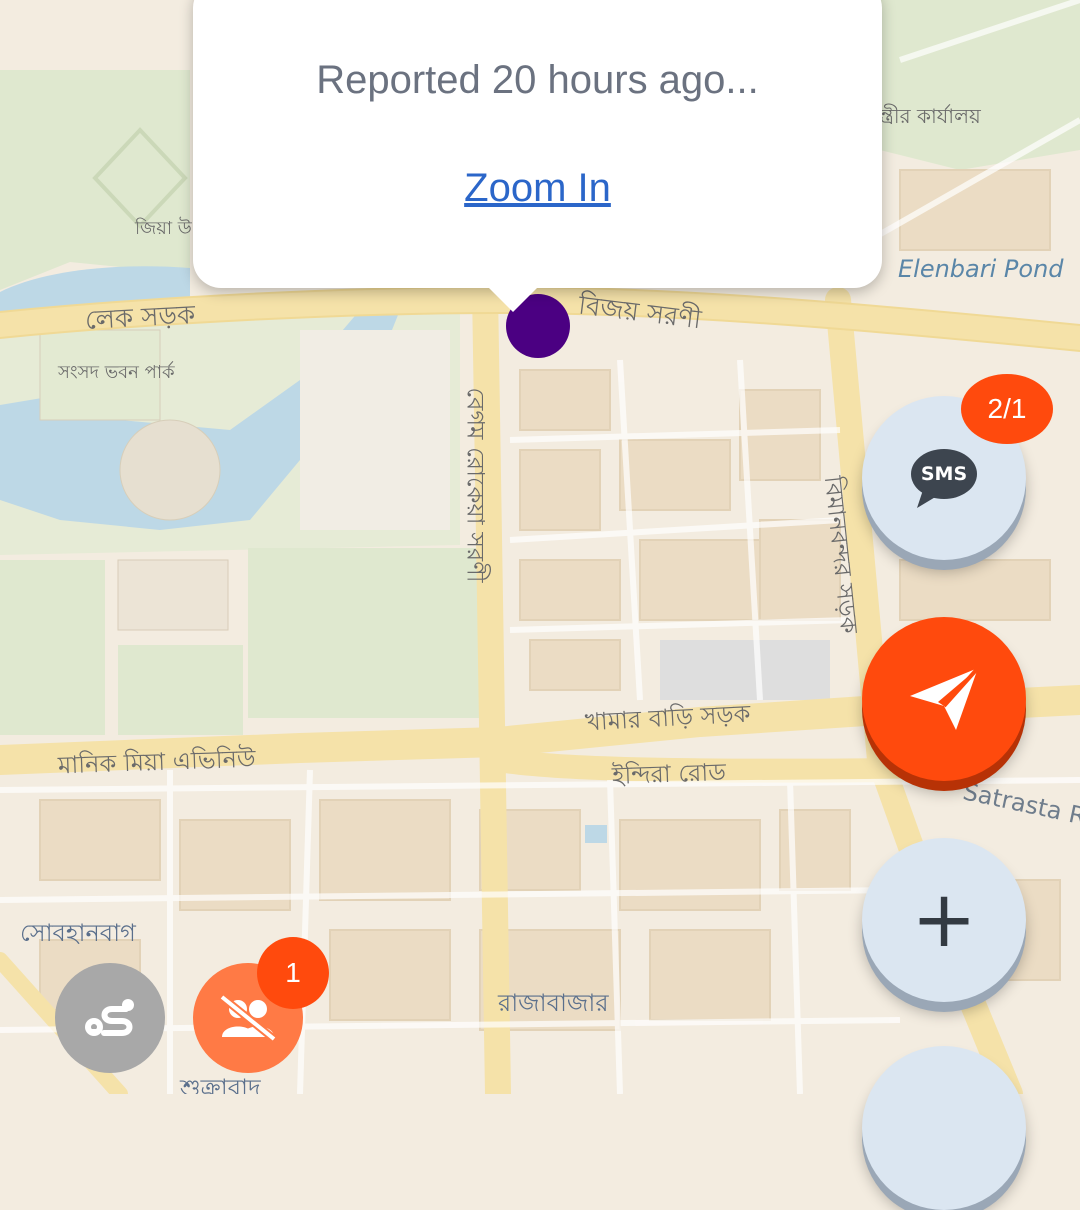  I want to click on sms-icon: SMS, so click(944, 478).